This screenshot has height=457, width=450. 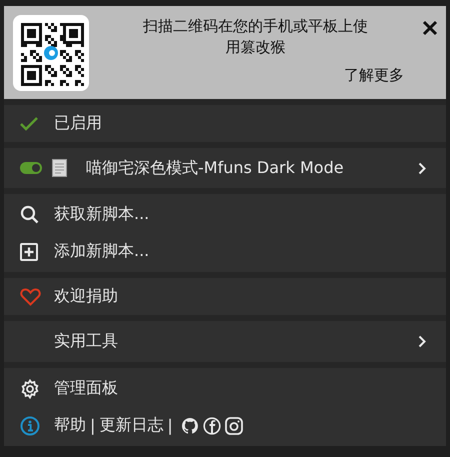 What do you see at coordinates (225, 388) in the screenshot?
I see `menu-item: 管理面板` at bounding box center [225, 388].